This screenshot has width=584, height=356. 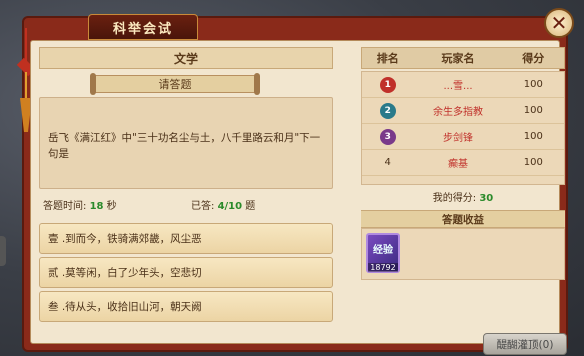 I want to click on player-rank: 4, so click(x=387, y=162).